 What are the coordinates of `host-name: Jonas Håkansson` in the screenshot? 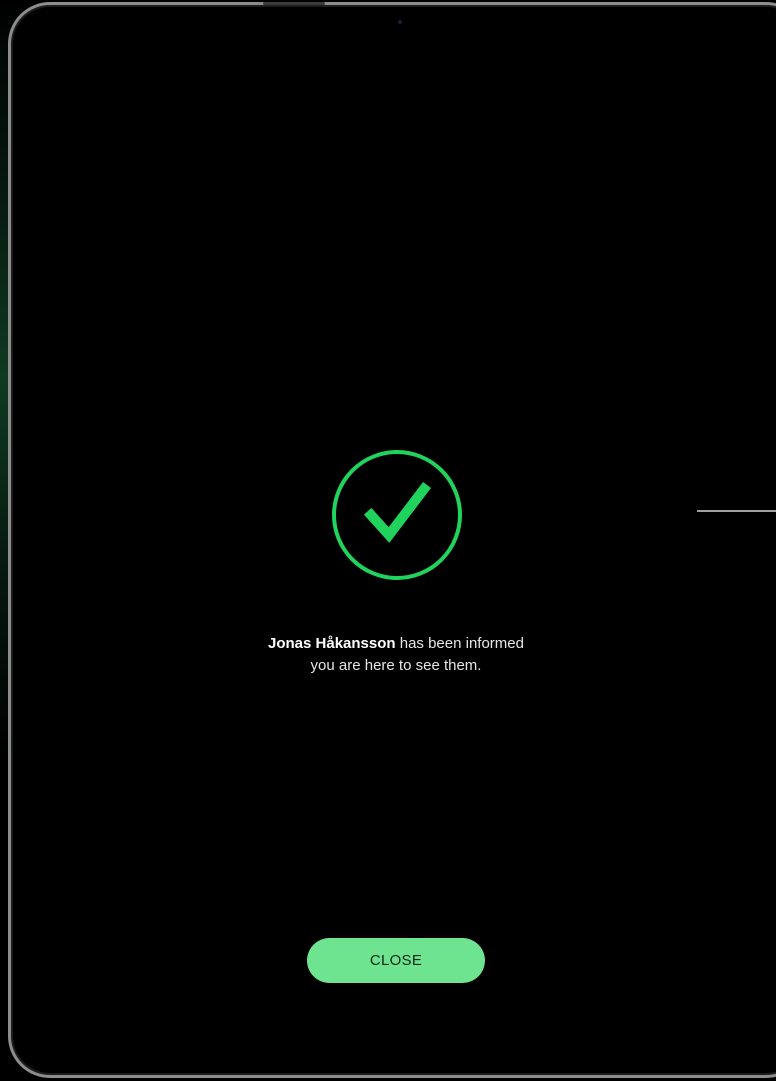 It's located at (332, 643).